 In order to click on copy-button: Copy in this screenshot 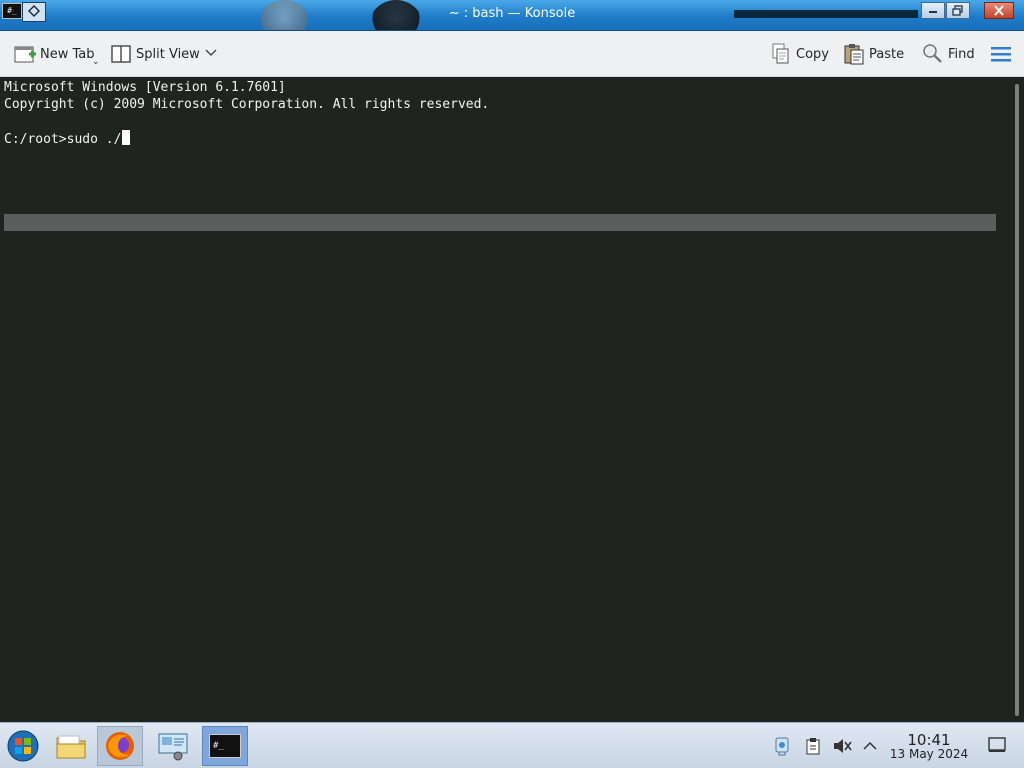, I will do `click(799, 54)`.